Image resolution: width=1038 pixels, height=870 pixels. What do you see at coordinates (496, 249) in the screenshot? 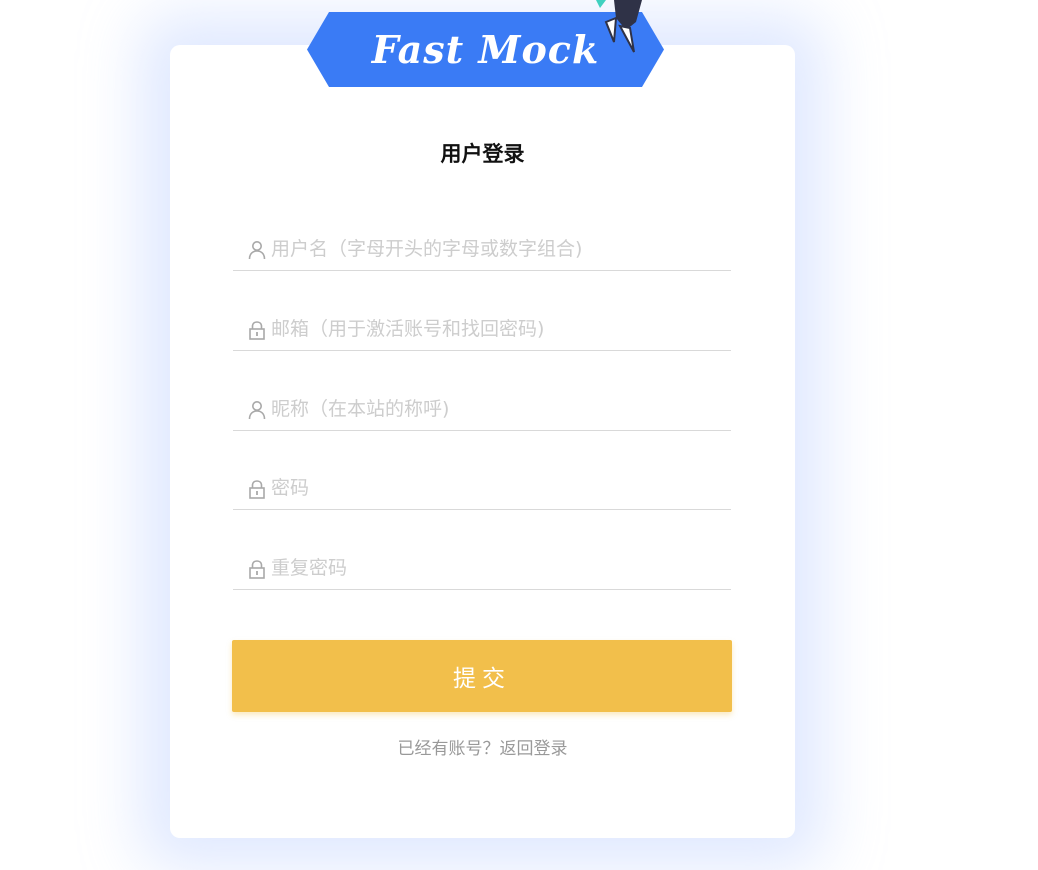
I see `username-input` at bounding box center [496, 249].